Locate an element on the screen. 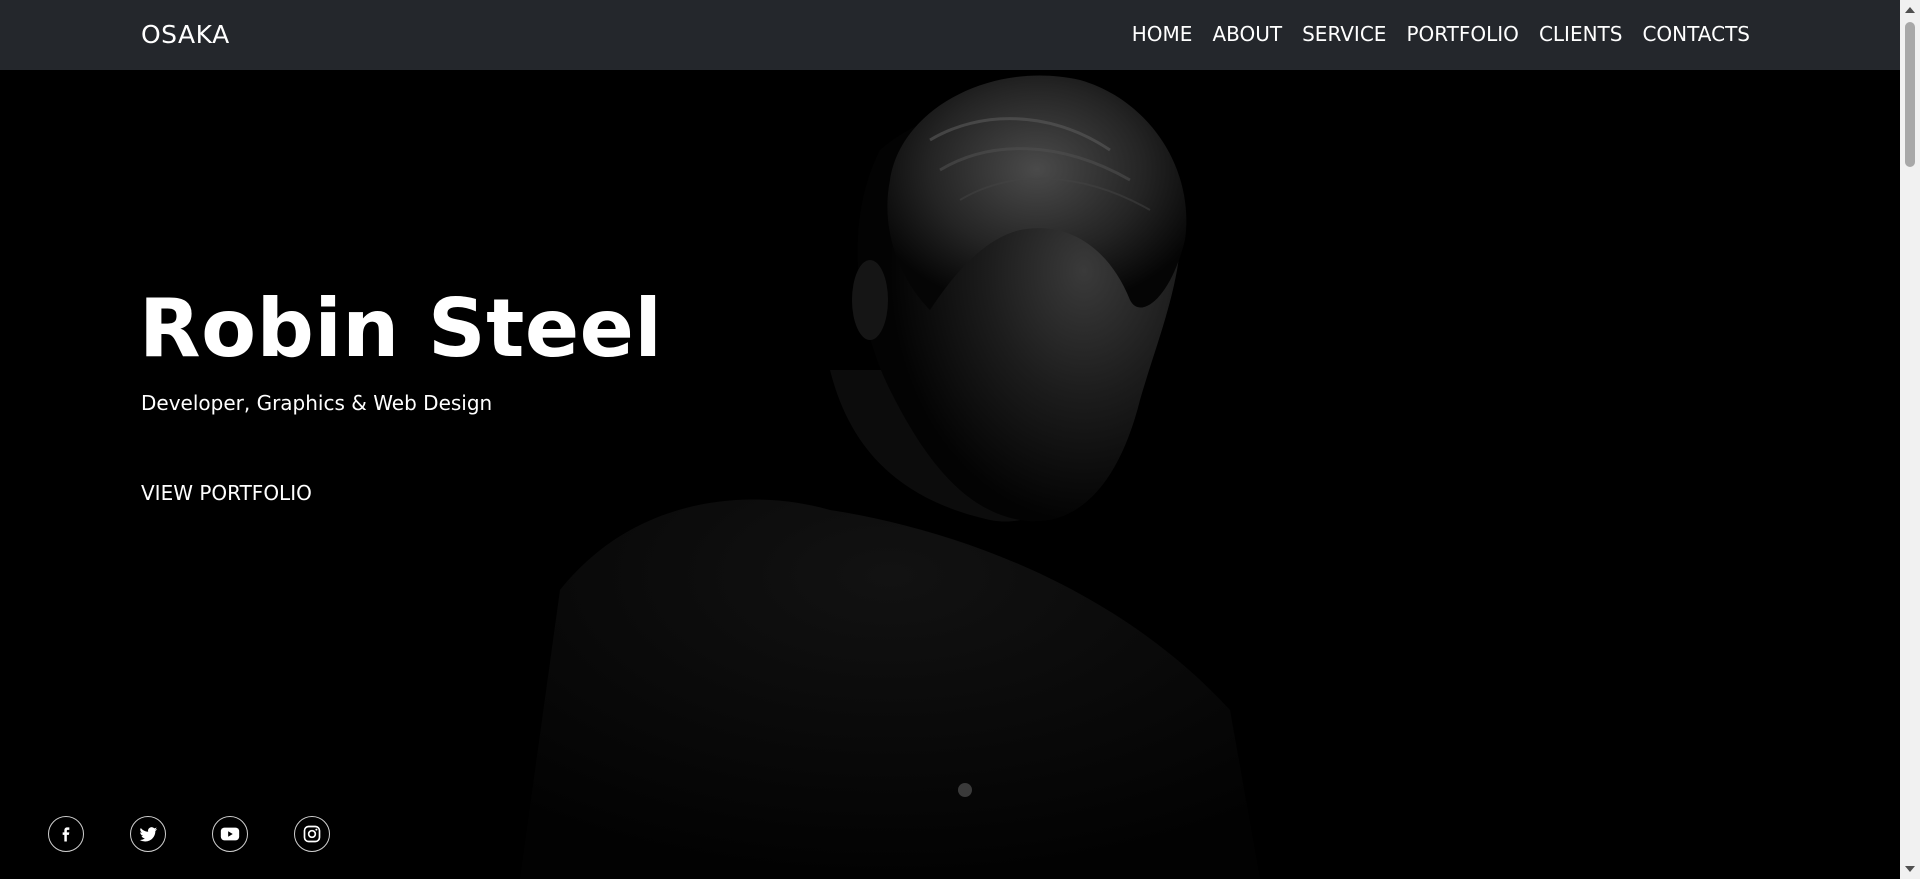 Image resolution: width=1920 pixels, height=879 pixels. nav-item-clients: CLIENTS is located at coordinates (1581, 34).